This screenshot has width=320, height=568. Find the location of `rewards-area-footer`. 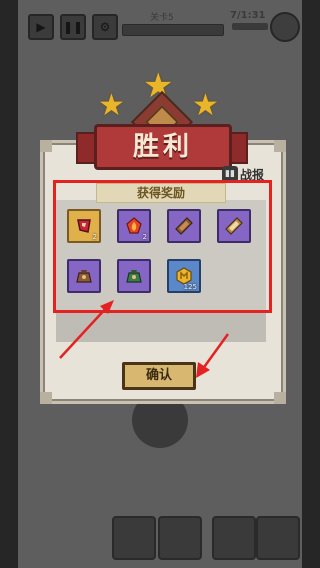

rewards-area-footer is located at coordinates (161, 327).